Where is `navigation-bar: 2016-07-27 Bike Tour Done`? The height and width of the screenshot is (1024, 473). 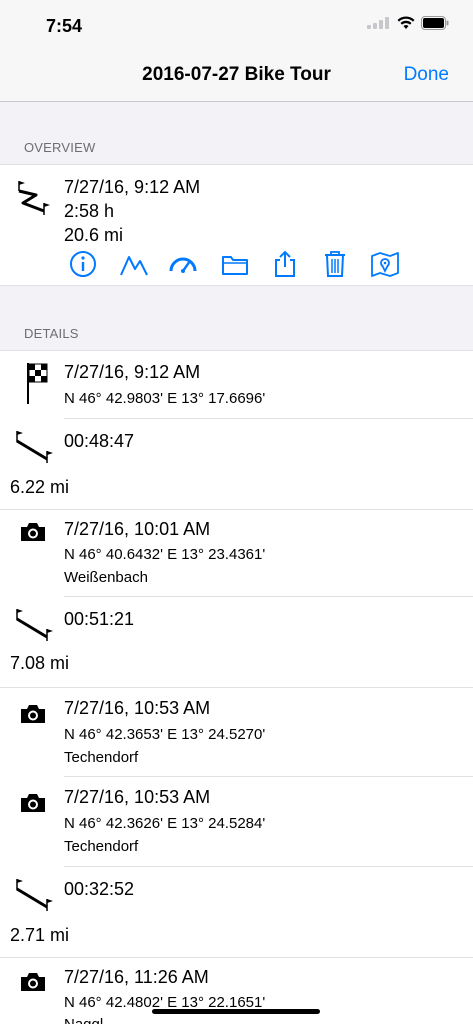 navigation-bar: 2016-07-27 Bike Tour Done is located at coordinates (236, 76).